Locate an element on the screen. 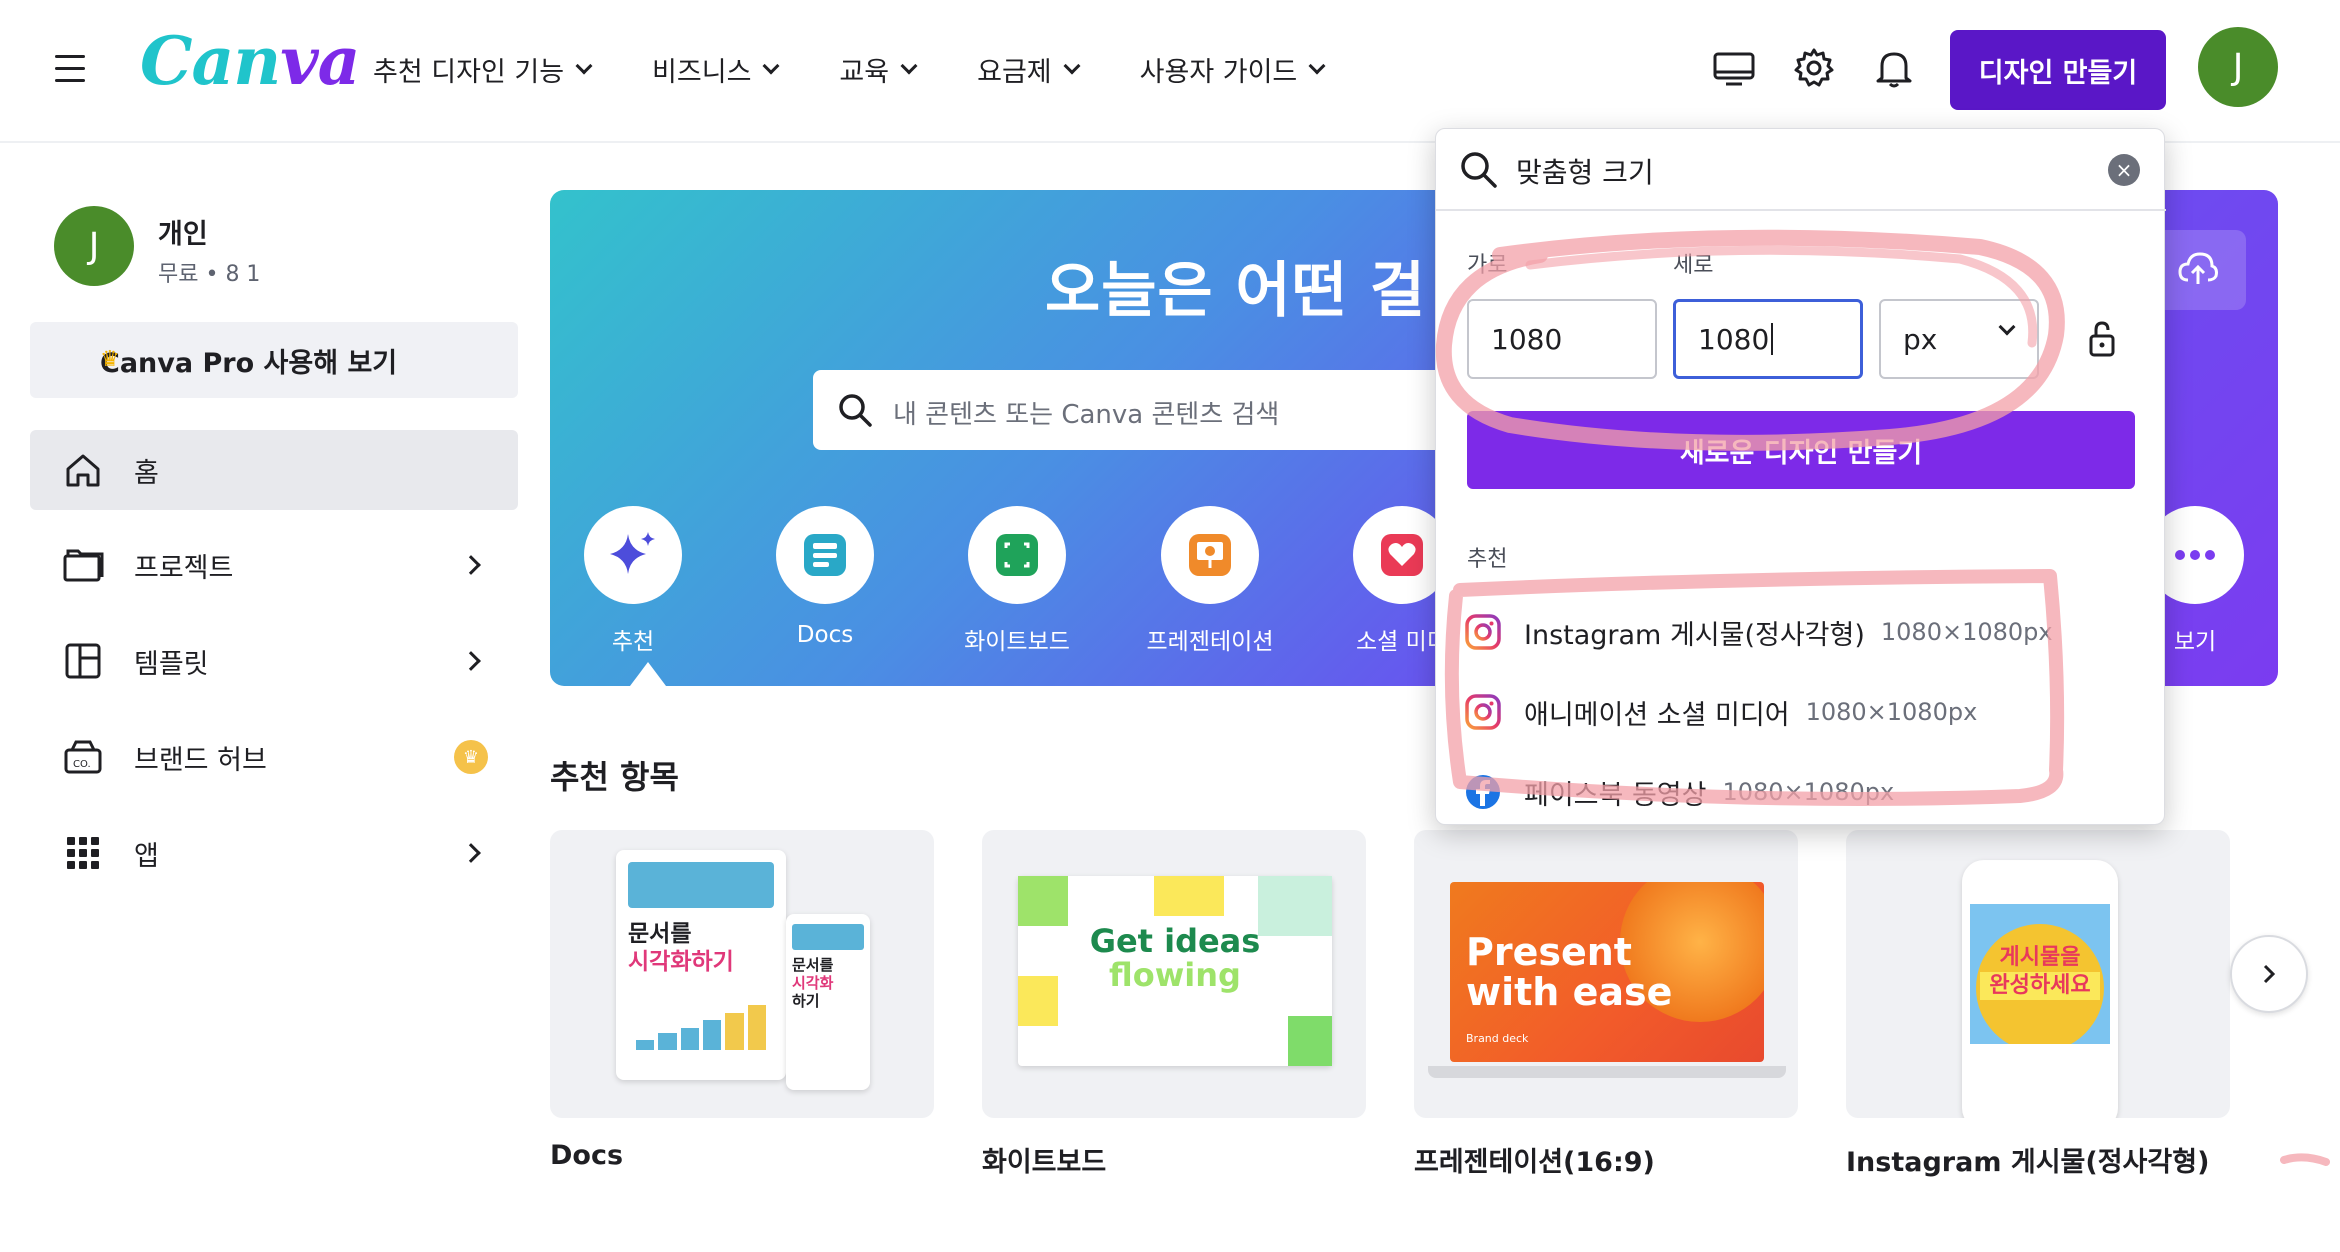  category-indicator is located at coordinates (648, 674).